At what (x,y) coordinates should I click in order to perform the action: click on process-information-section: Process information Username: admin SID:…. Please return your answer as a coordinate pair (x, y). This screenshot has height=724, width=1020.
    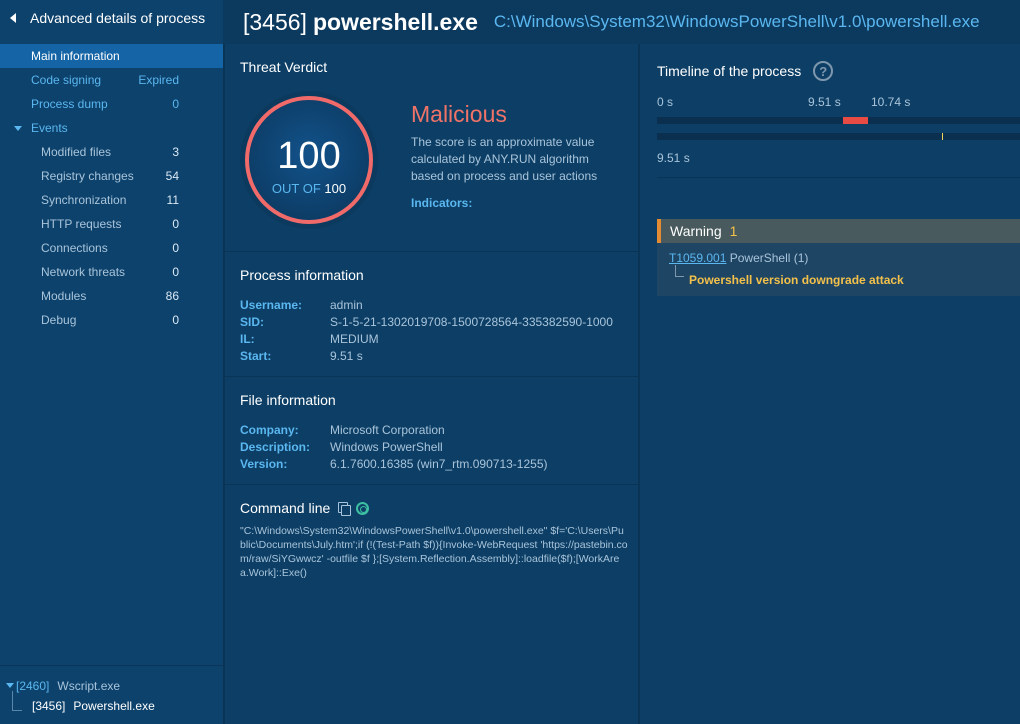
    Looking at the image, I should click on (431, 314).